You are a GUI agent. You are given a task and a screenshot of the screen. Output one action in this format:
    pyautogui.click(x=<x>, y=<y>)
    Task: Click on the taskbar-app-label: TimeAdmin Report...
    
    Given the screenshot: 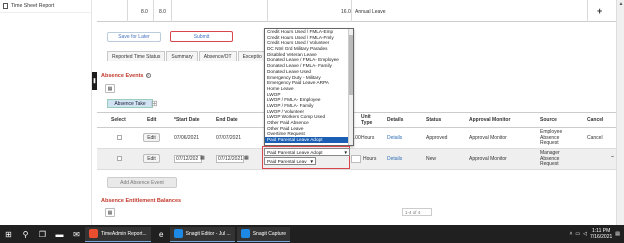 What is the action you would take?
    pyautogui.click(x=124, y=233)
    